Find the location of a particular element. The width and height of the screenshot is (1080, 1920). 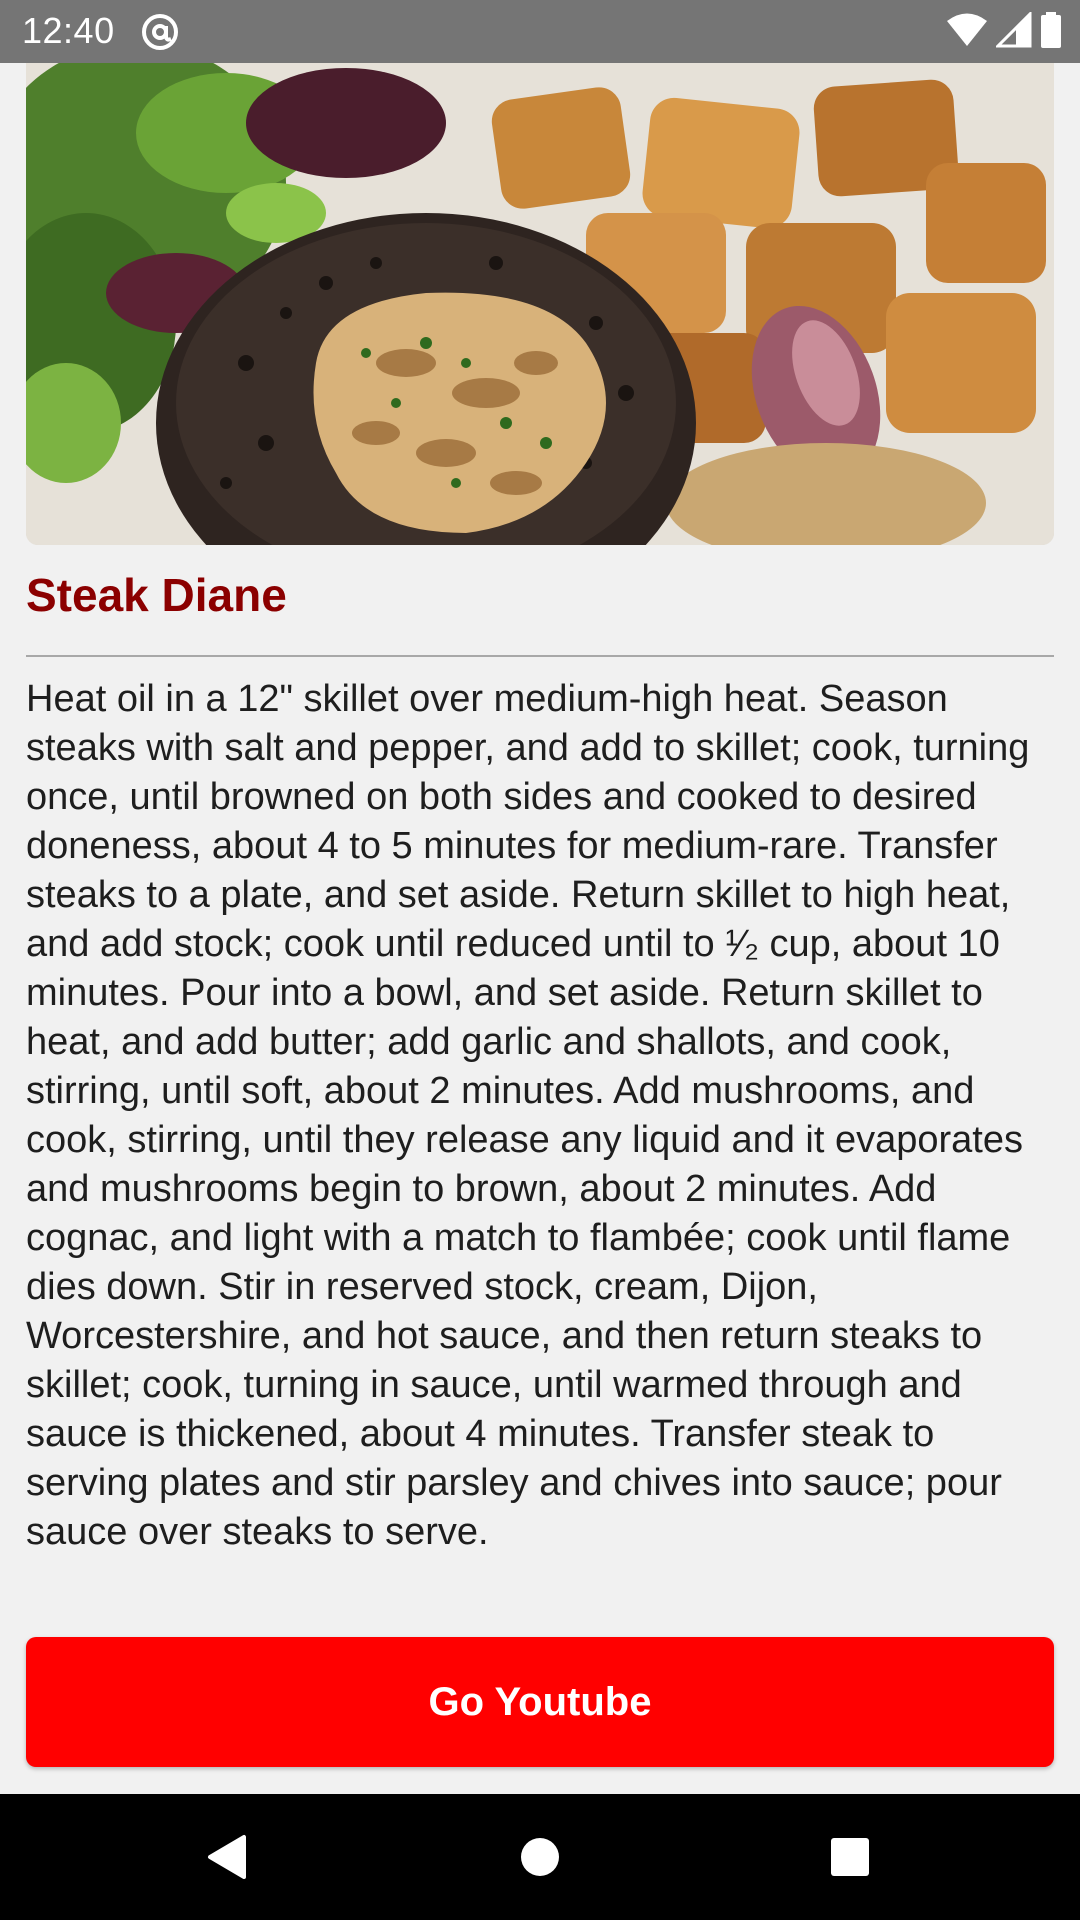

recents-icon is located at coordinates (850, 1857).